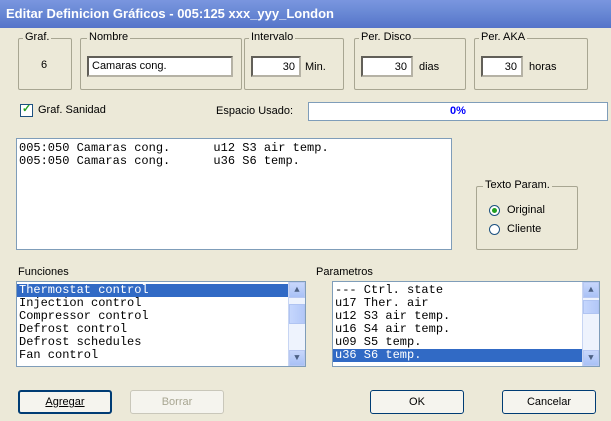 The height and width of the screenshot is (421, 611). What do you see at coordinates (276, 66) in the screenshot?
I see `intervalo-field: 30` at bounding box center [276, 66].